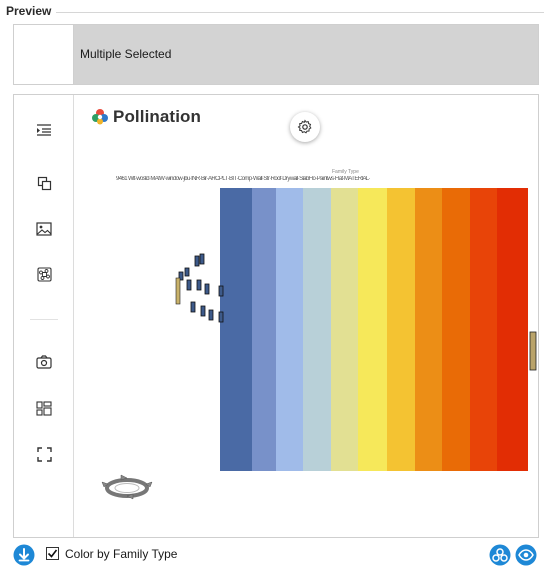 The height and width of the screenshot is (575, 550). I want to click on color-by-family-label: Color by Family Type, so click(121, 554).